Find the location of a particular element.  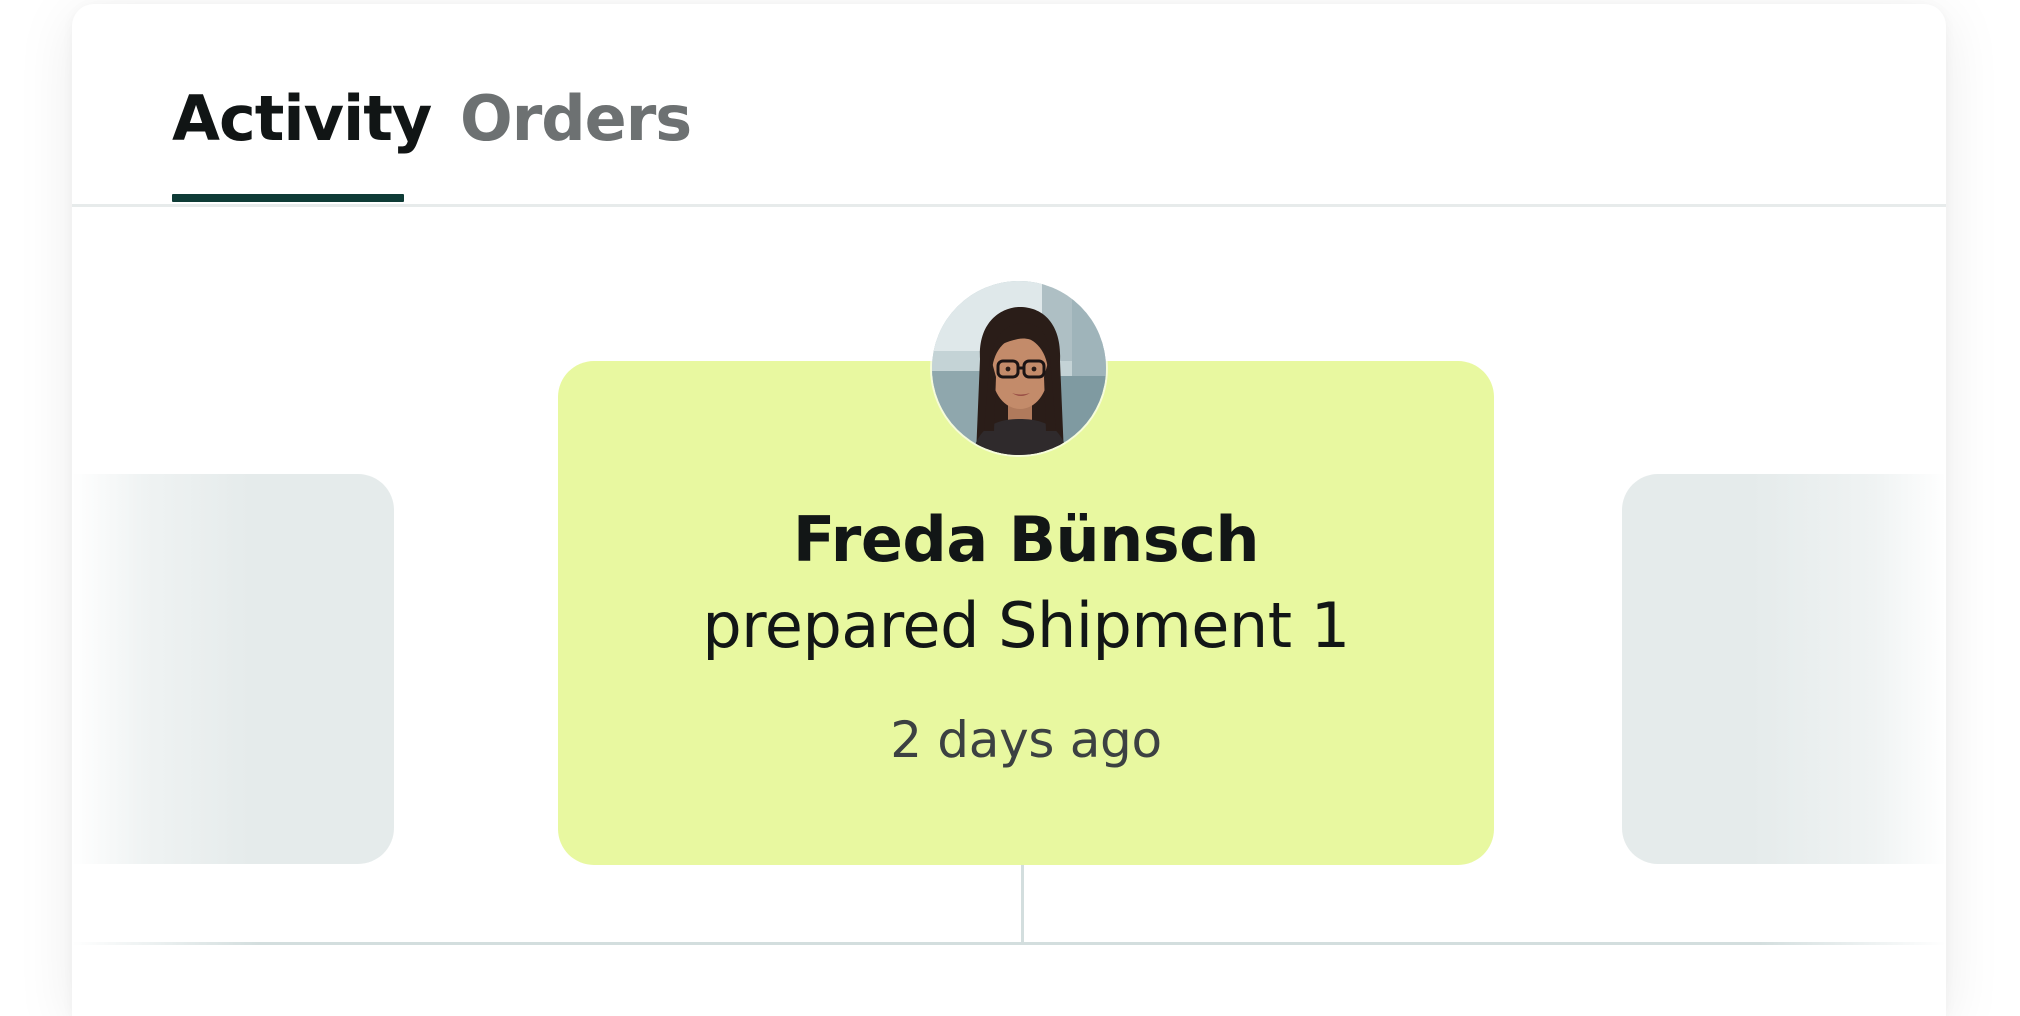

avatar is located at coordinates (1019, 368).